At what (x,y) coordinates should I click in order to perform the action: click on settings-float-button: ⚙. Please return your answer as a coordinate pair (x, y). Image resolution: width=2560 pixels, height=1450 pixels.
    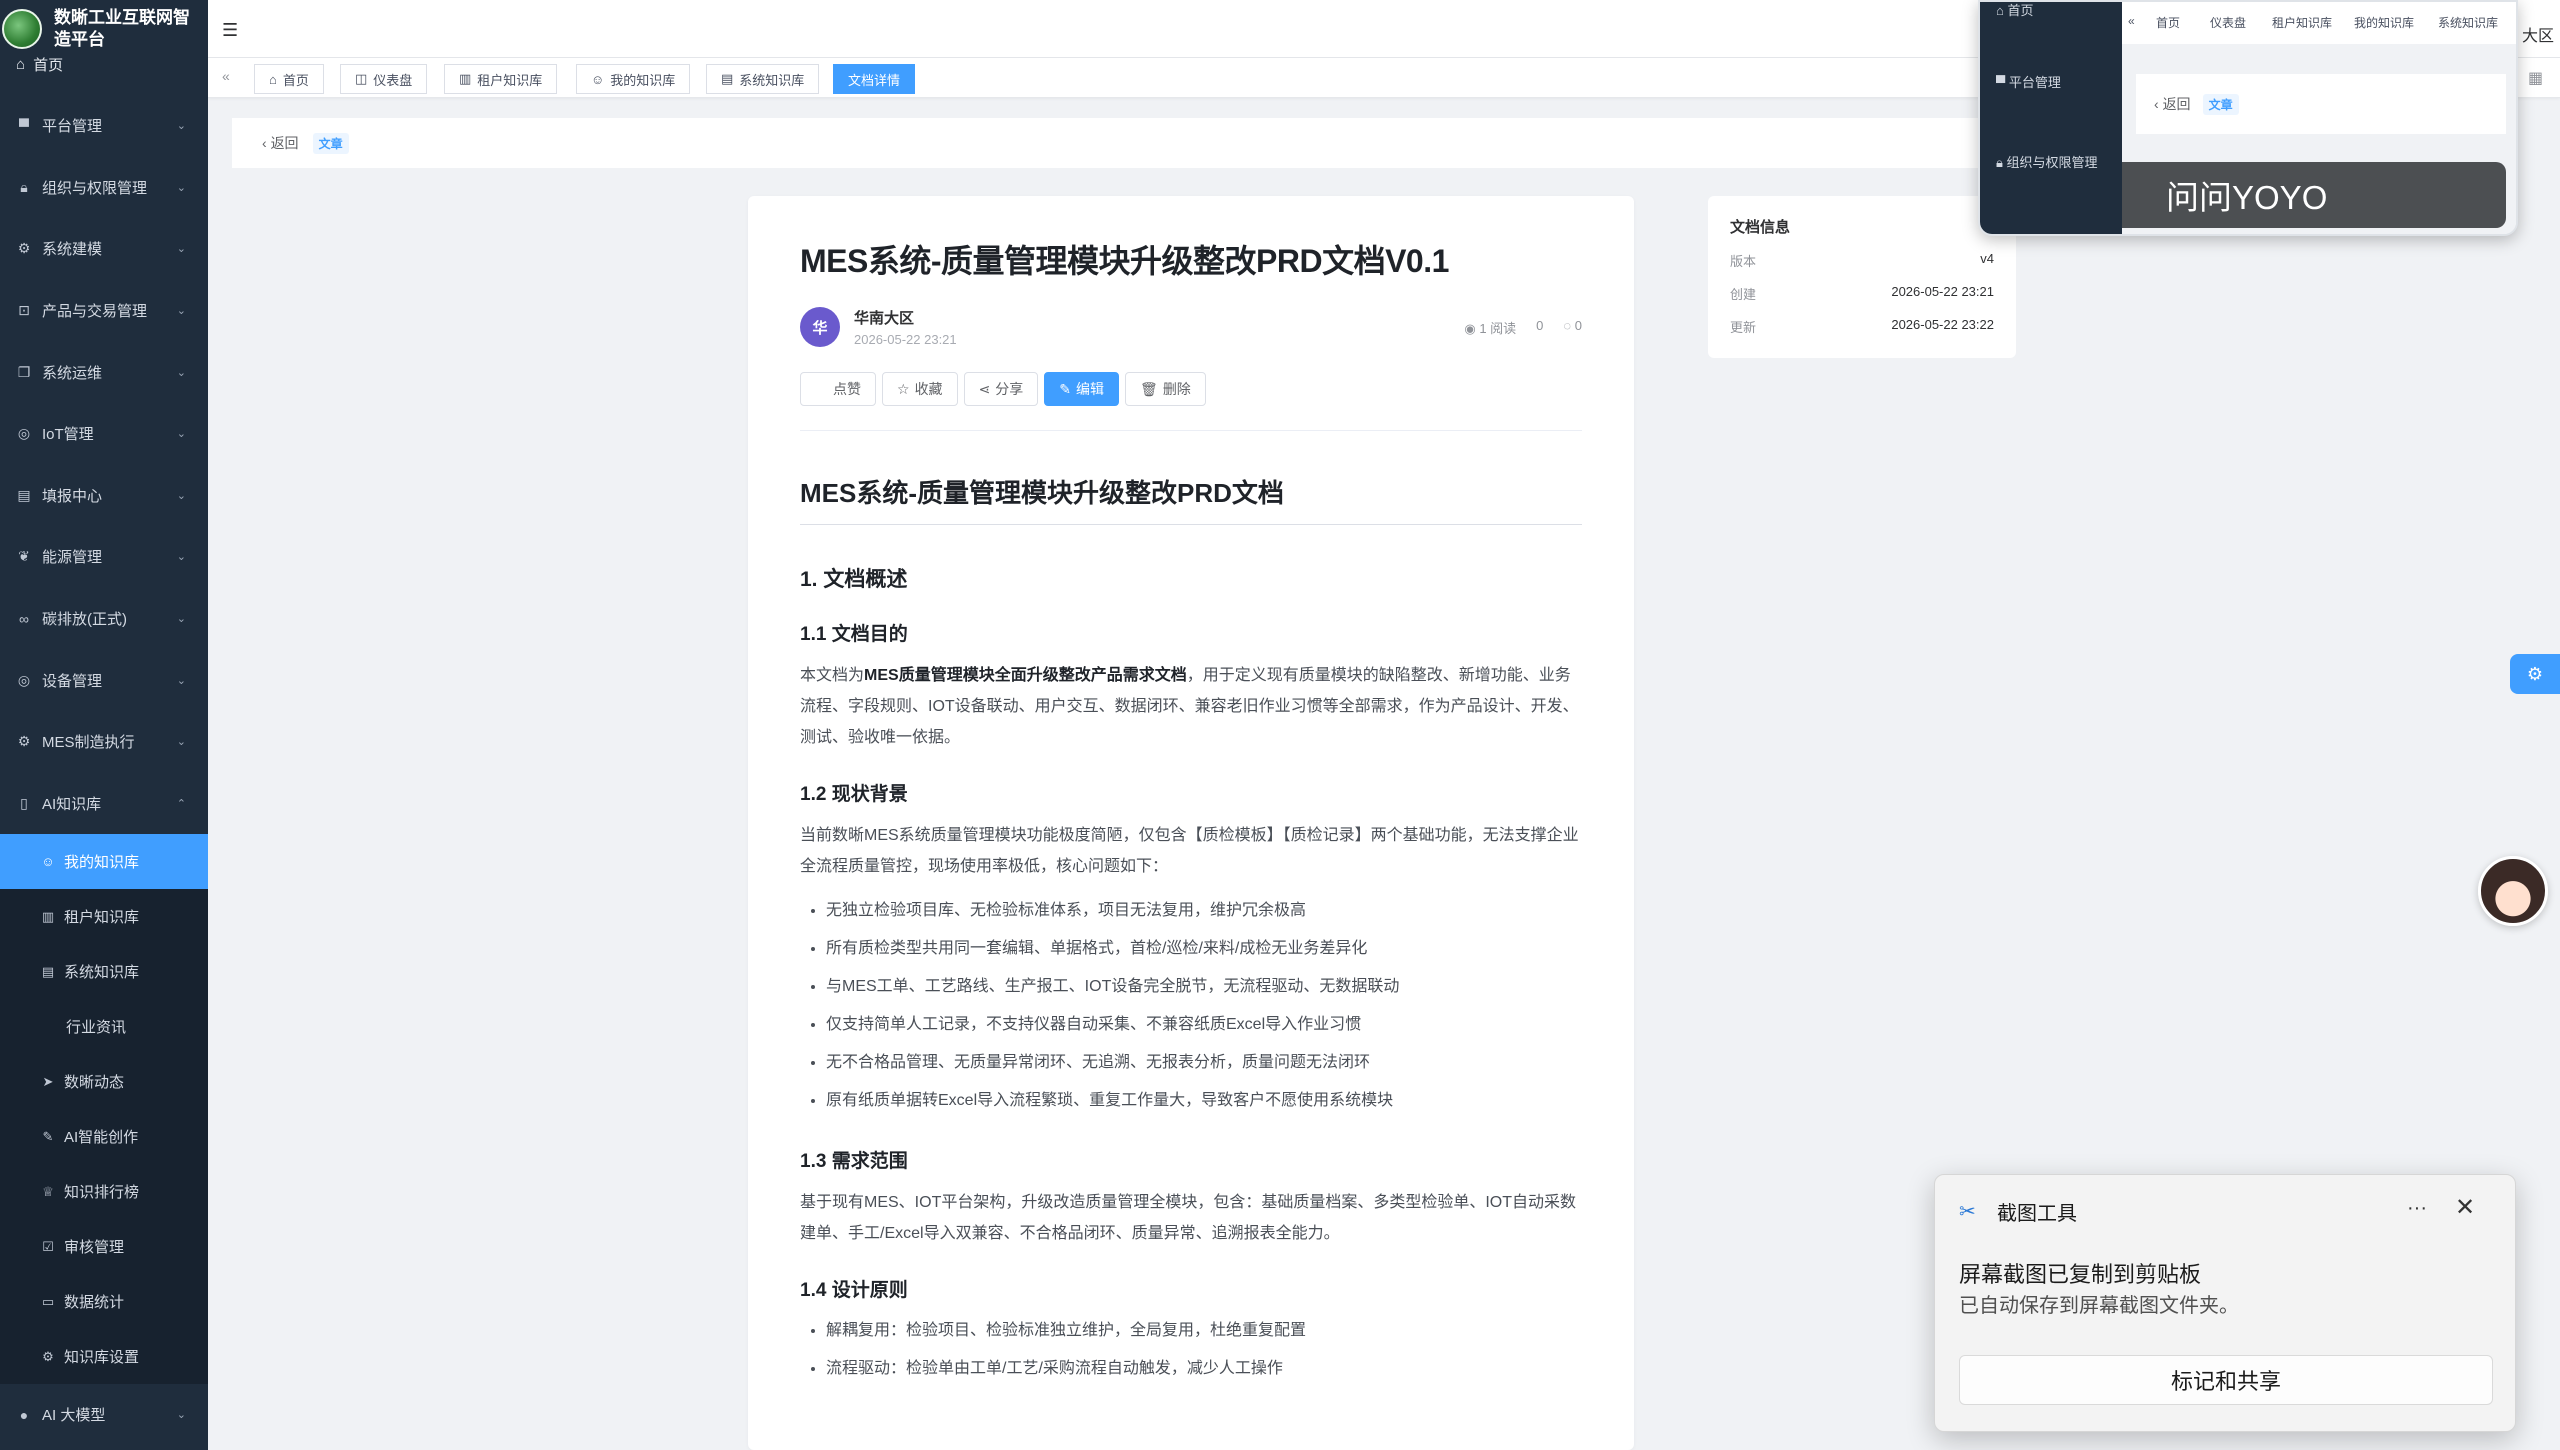
    Looking at the image, I should click on (2535, 674).